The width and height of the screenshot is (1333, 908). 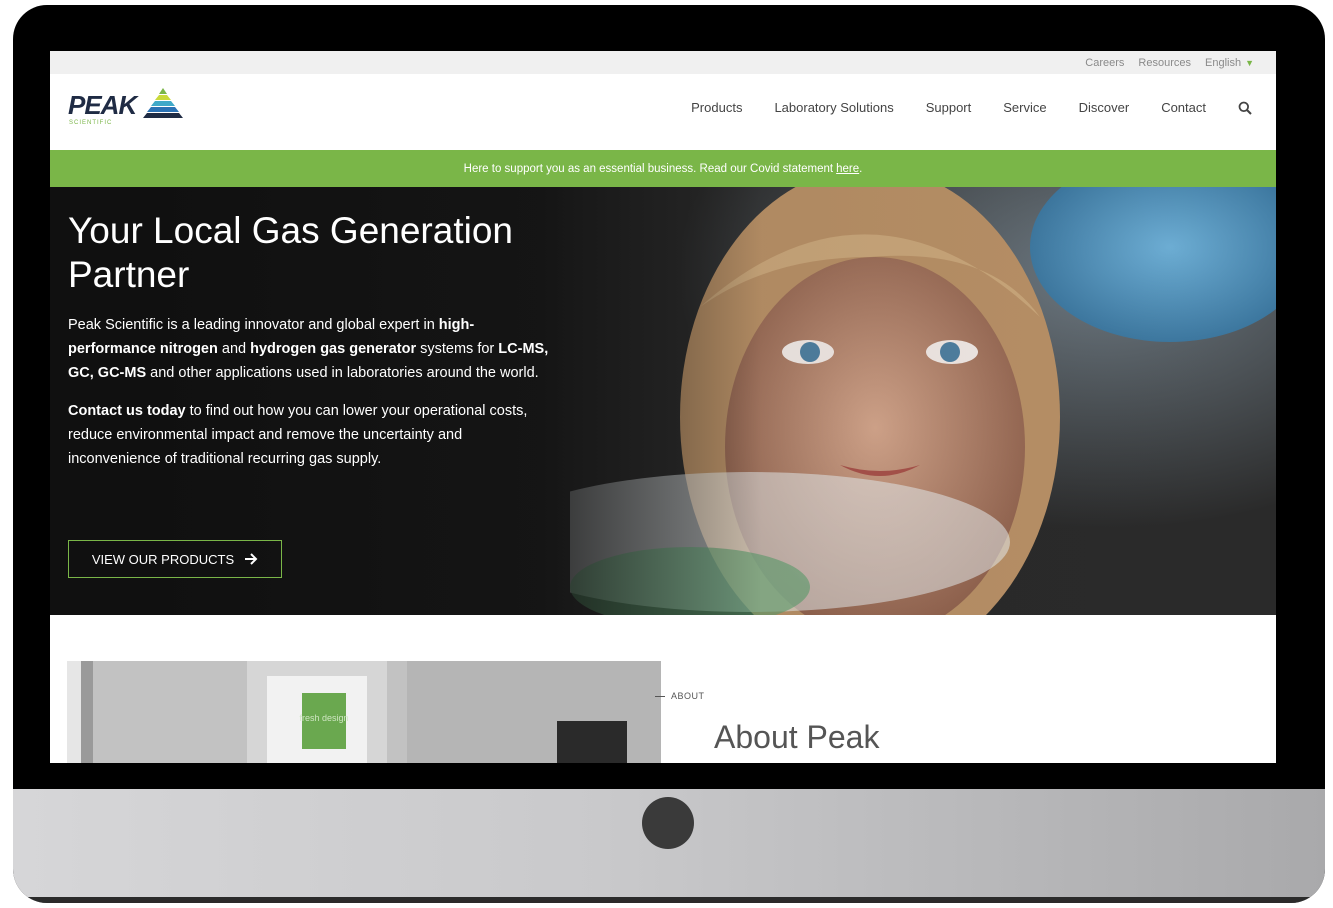 What do you see at coordinates (688, 696) in the screenshot?
I see `about-label-text: ABOUT` at bounding box center [688, 696].